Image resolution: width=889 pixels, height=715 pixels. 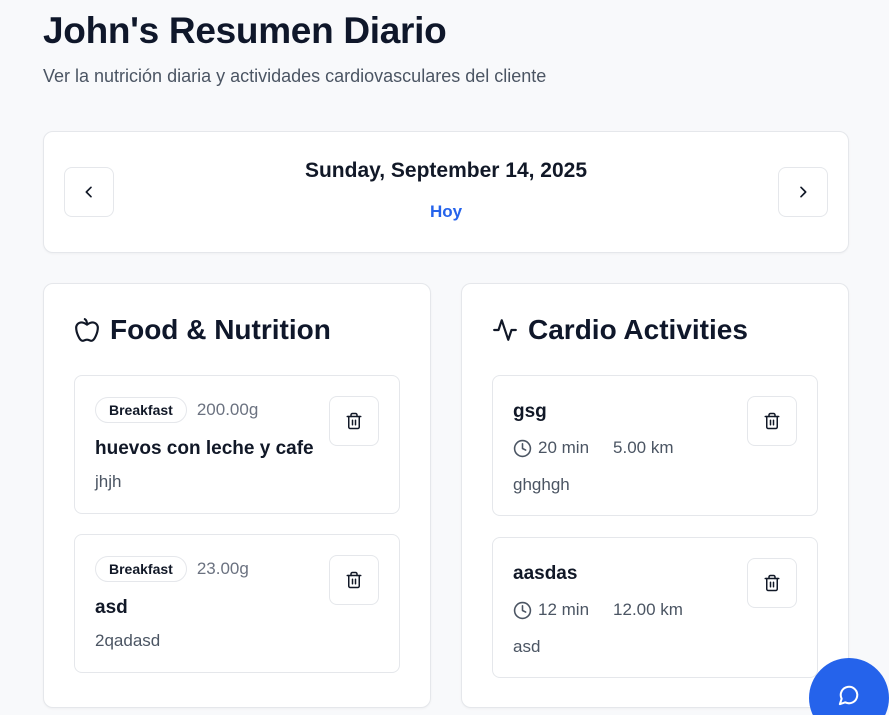 What do you see at coordinates (446, 170) in the screenshot?
I see `current-date: Sunday, September 14, 2025` at bounding box center [446, 170].